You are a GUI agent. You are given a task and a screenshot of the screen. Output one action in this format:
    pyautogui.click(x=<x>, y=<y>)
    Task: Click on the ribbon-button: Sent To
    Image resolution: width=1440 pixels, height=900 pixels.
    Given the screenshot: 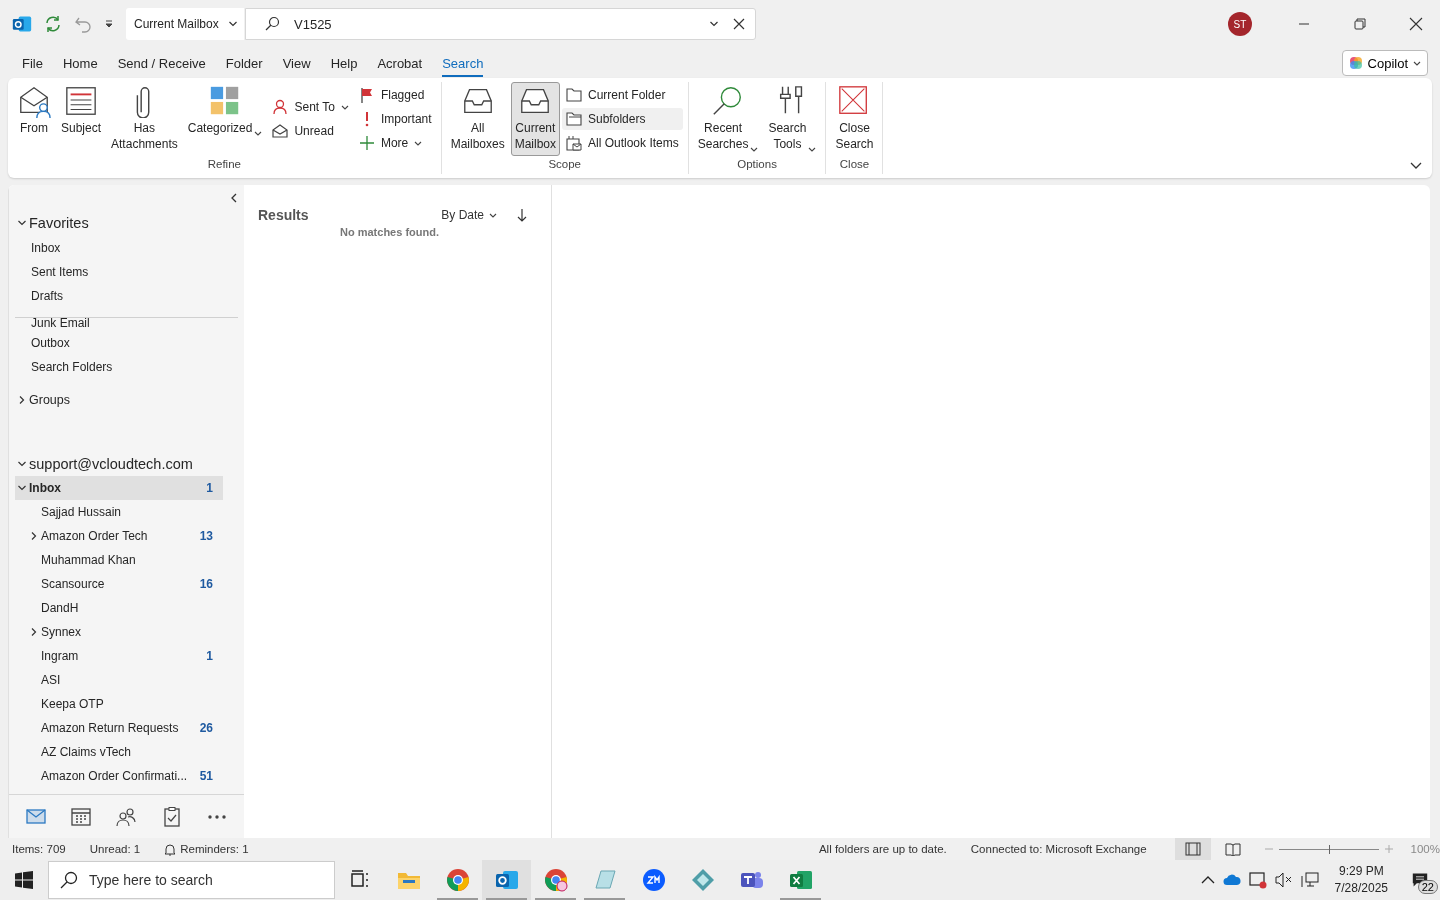 What is the action you would take?
    pyautogui.click(x=310, y=107)
    